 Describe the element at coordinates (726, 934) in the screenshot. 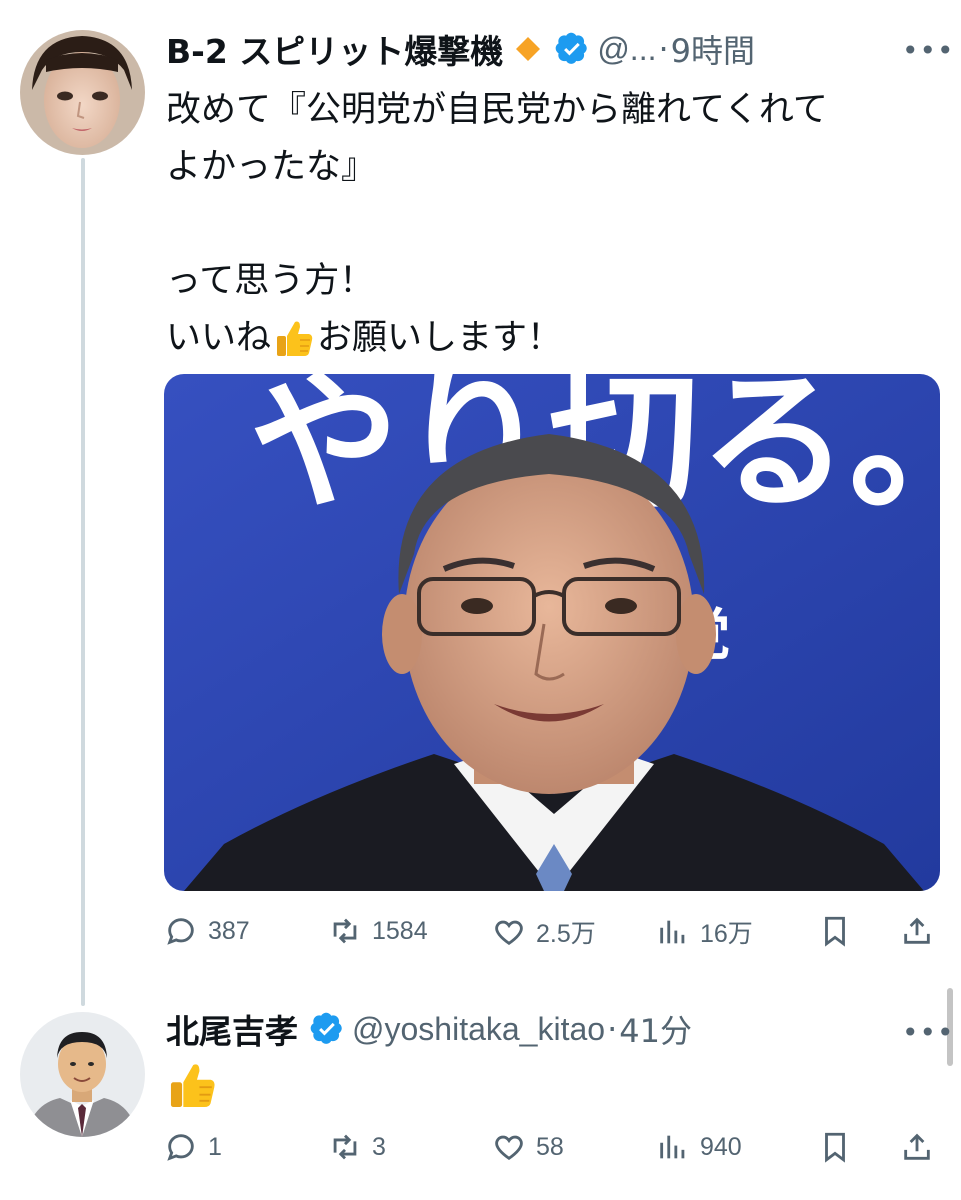

I see `views-count: 16万` at that location.